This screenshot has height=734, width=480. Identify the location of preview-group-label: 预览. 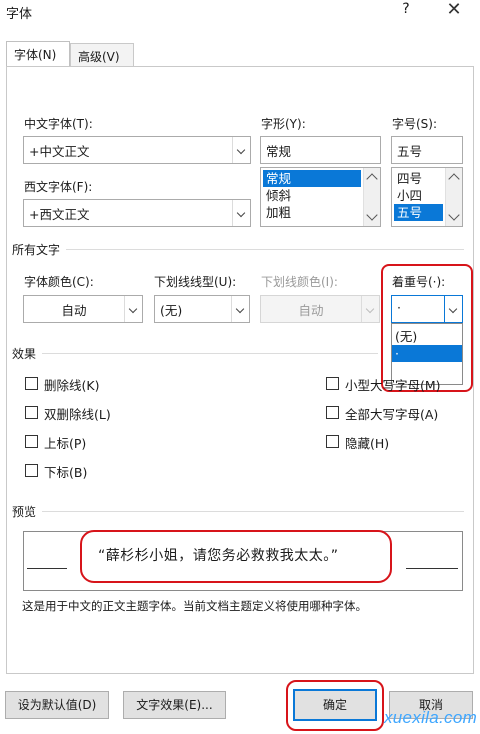
(27, 511).